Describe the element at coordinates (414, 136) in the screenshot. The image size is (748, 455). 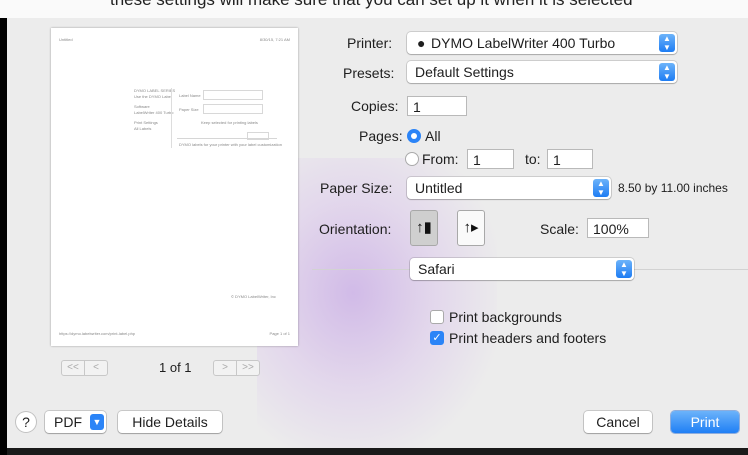
I see `pages-all-radio` at that location.